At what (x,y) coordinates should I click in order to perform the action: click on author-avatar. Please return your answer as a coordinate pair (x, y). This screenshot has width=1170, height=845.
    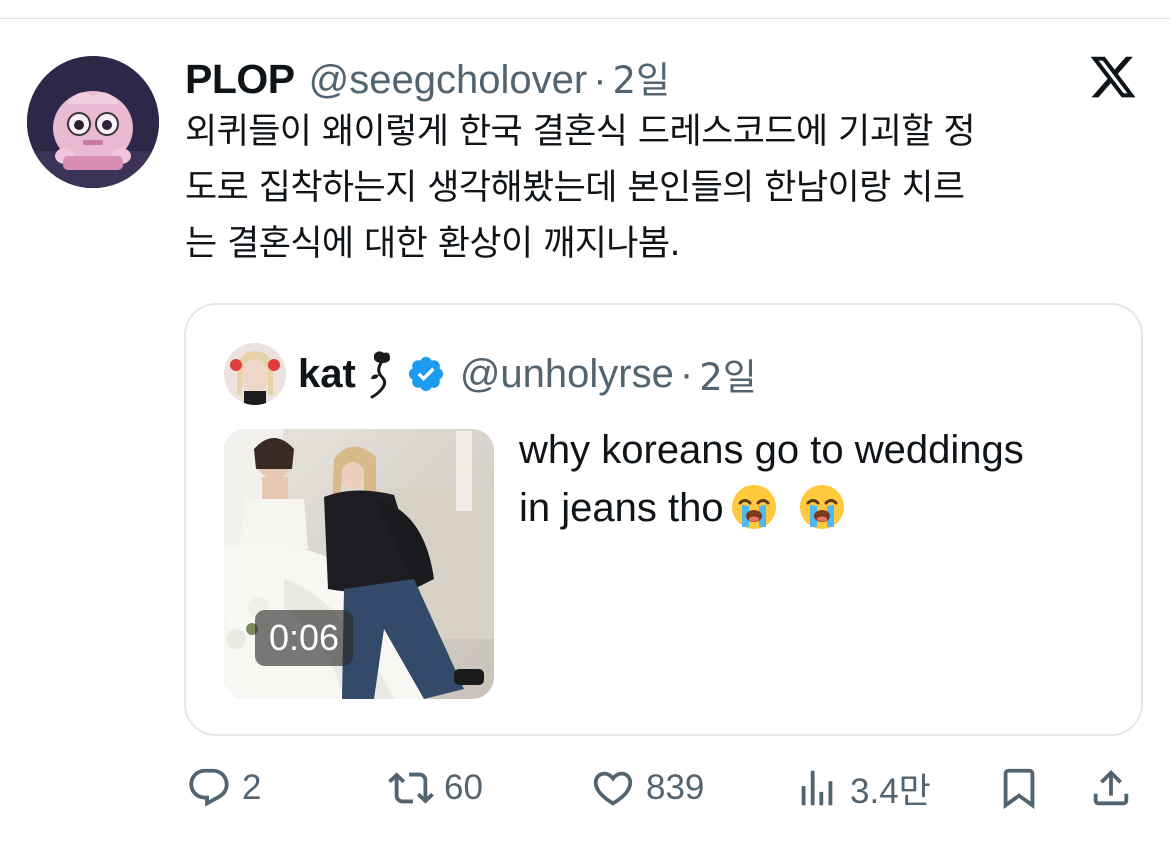
    Looking at the image, I should click on (93, 122).